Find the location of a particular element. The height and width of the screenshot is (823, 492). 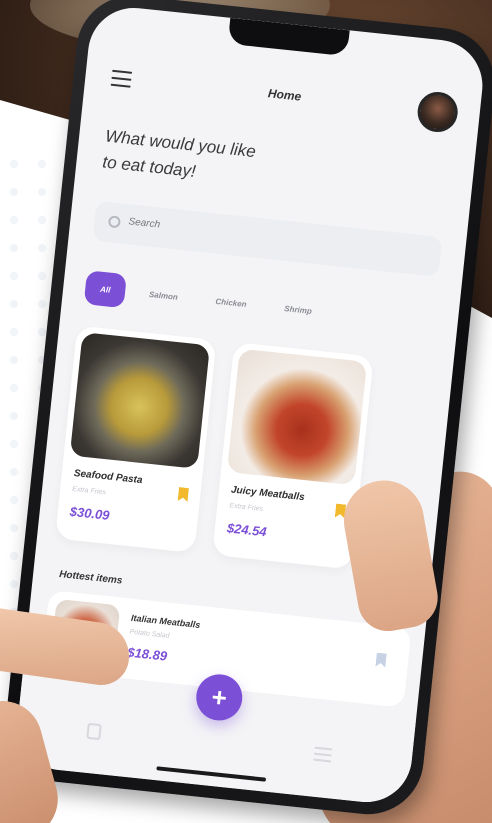

top-bar: Home is located at coordinates (284, 98).